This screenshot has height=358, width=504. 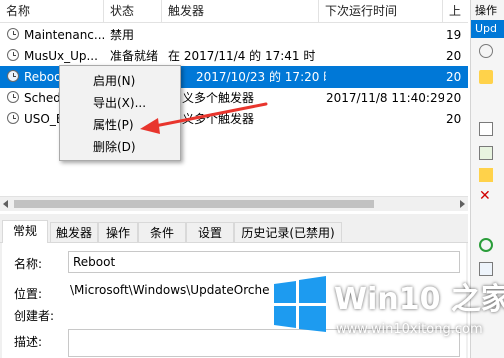 I want to click on column-header-trigger: 触发器, so click(x=240, y=11).